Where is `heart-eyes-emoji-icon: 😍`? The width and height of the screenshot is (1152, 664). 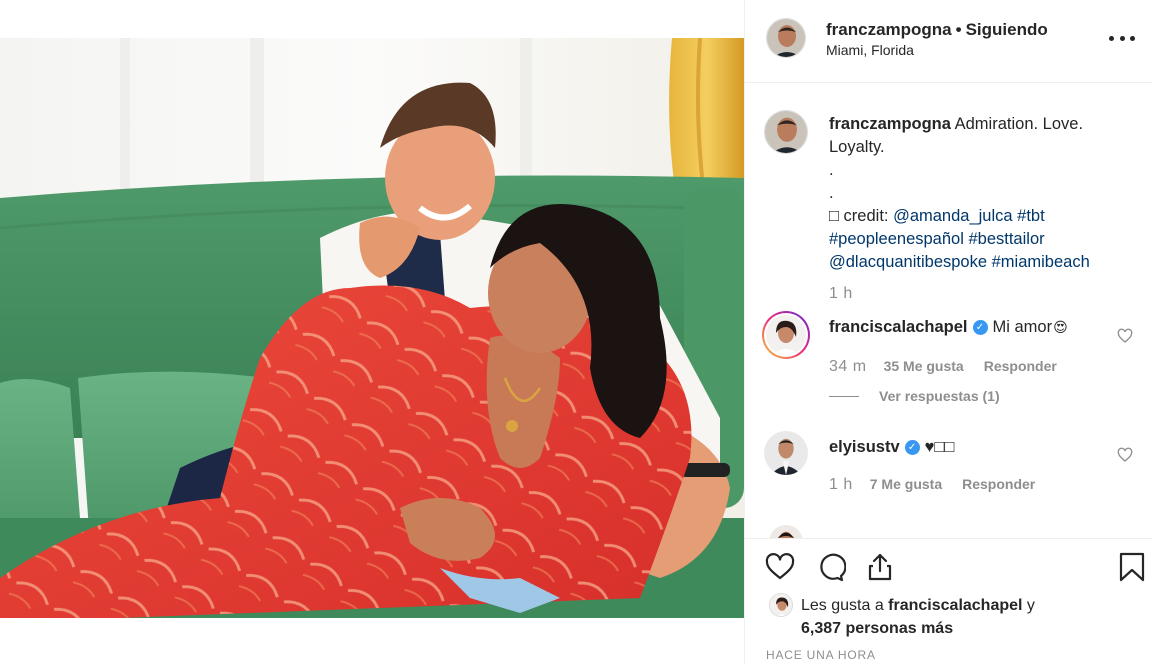
heart-eyes-emoji-icon: 😍 is located at coordinates (1060, 327).